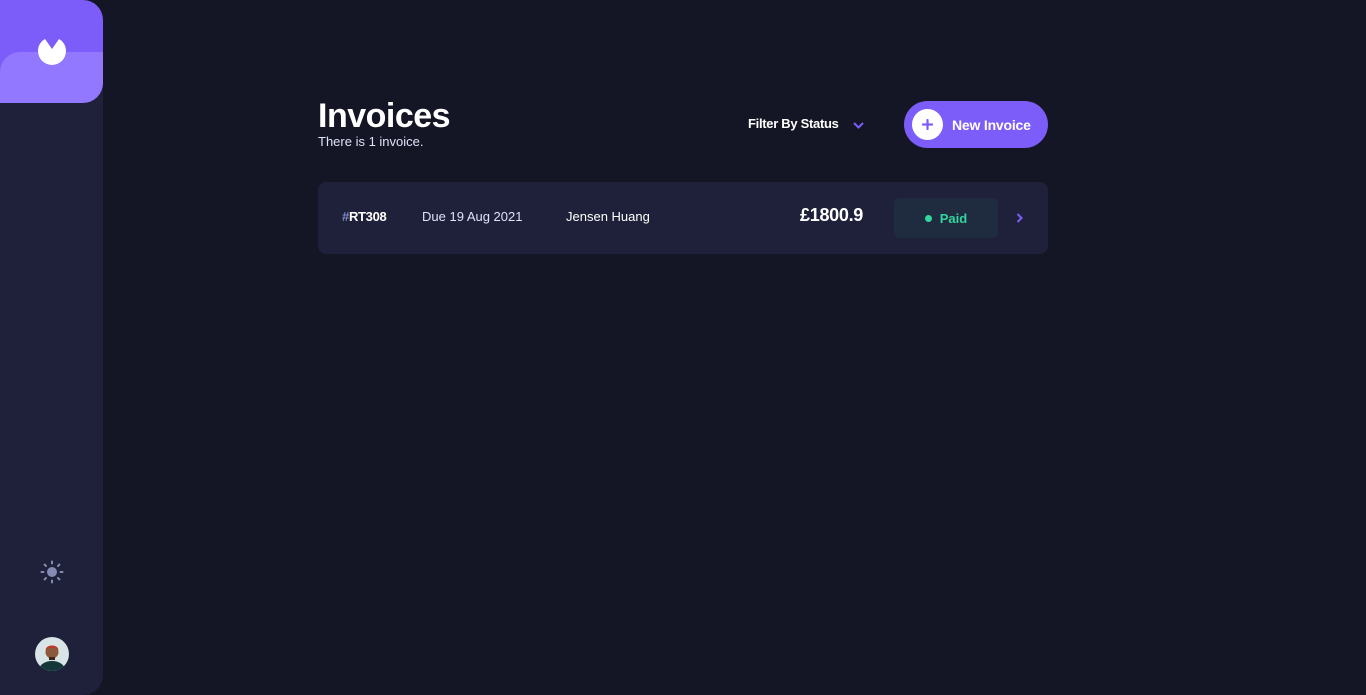 This screenshot has height=695, width=1366. Describe the element at coordinates (991, 124) in the screenshot. I see `new-invoice-label: New Invoice` at that location.